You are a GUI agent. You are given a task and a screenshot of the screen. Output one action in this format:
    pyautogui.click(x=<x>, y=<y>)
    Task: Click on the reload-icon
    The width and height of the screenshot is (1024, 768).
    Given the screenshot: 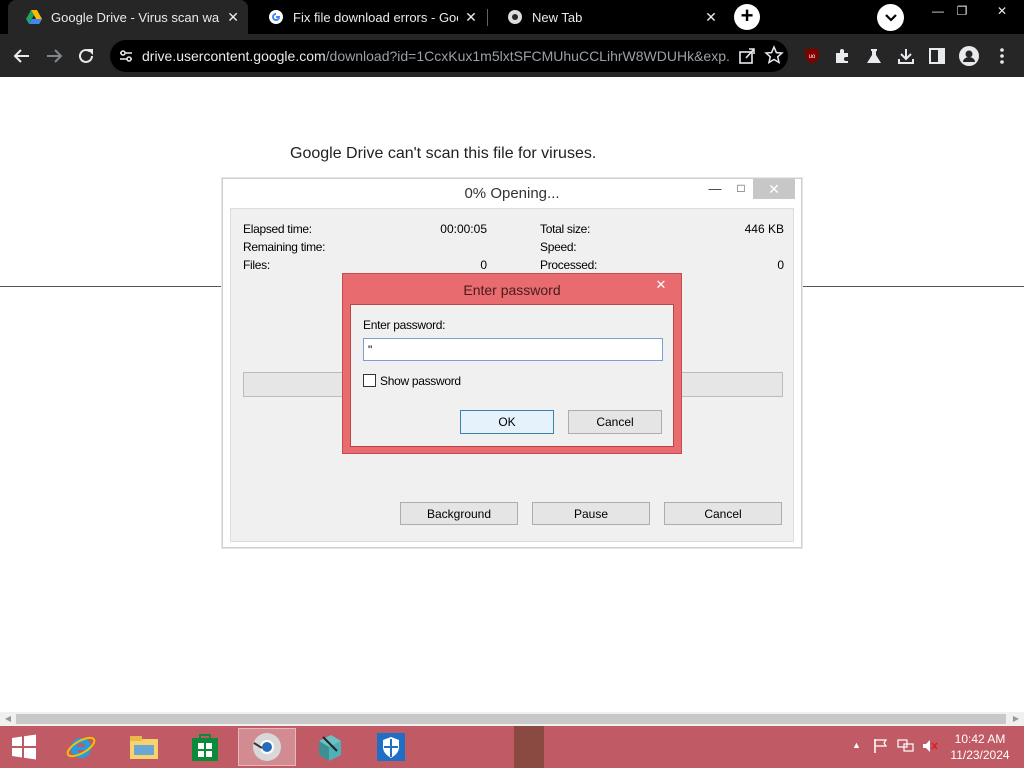 What is the action you would take?
    pyautogui.click(x=86, y=55)
    